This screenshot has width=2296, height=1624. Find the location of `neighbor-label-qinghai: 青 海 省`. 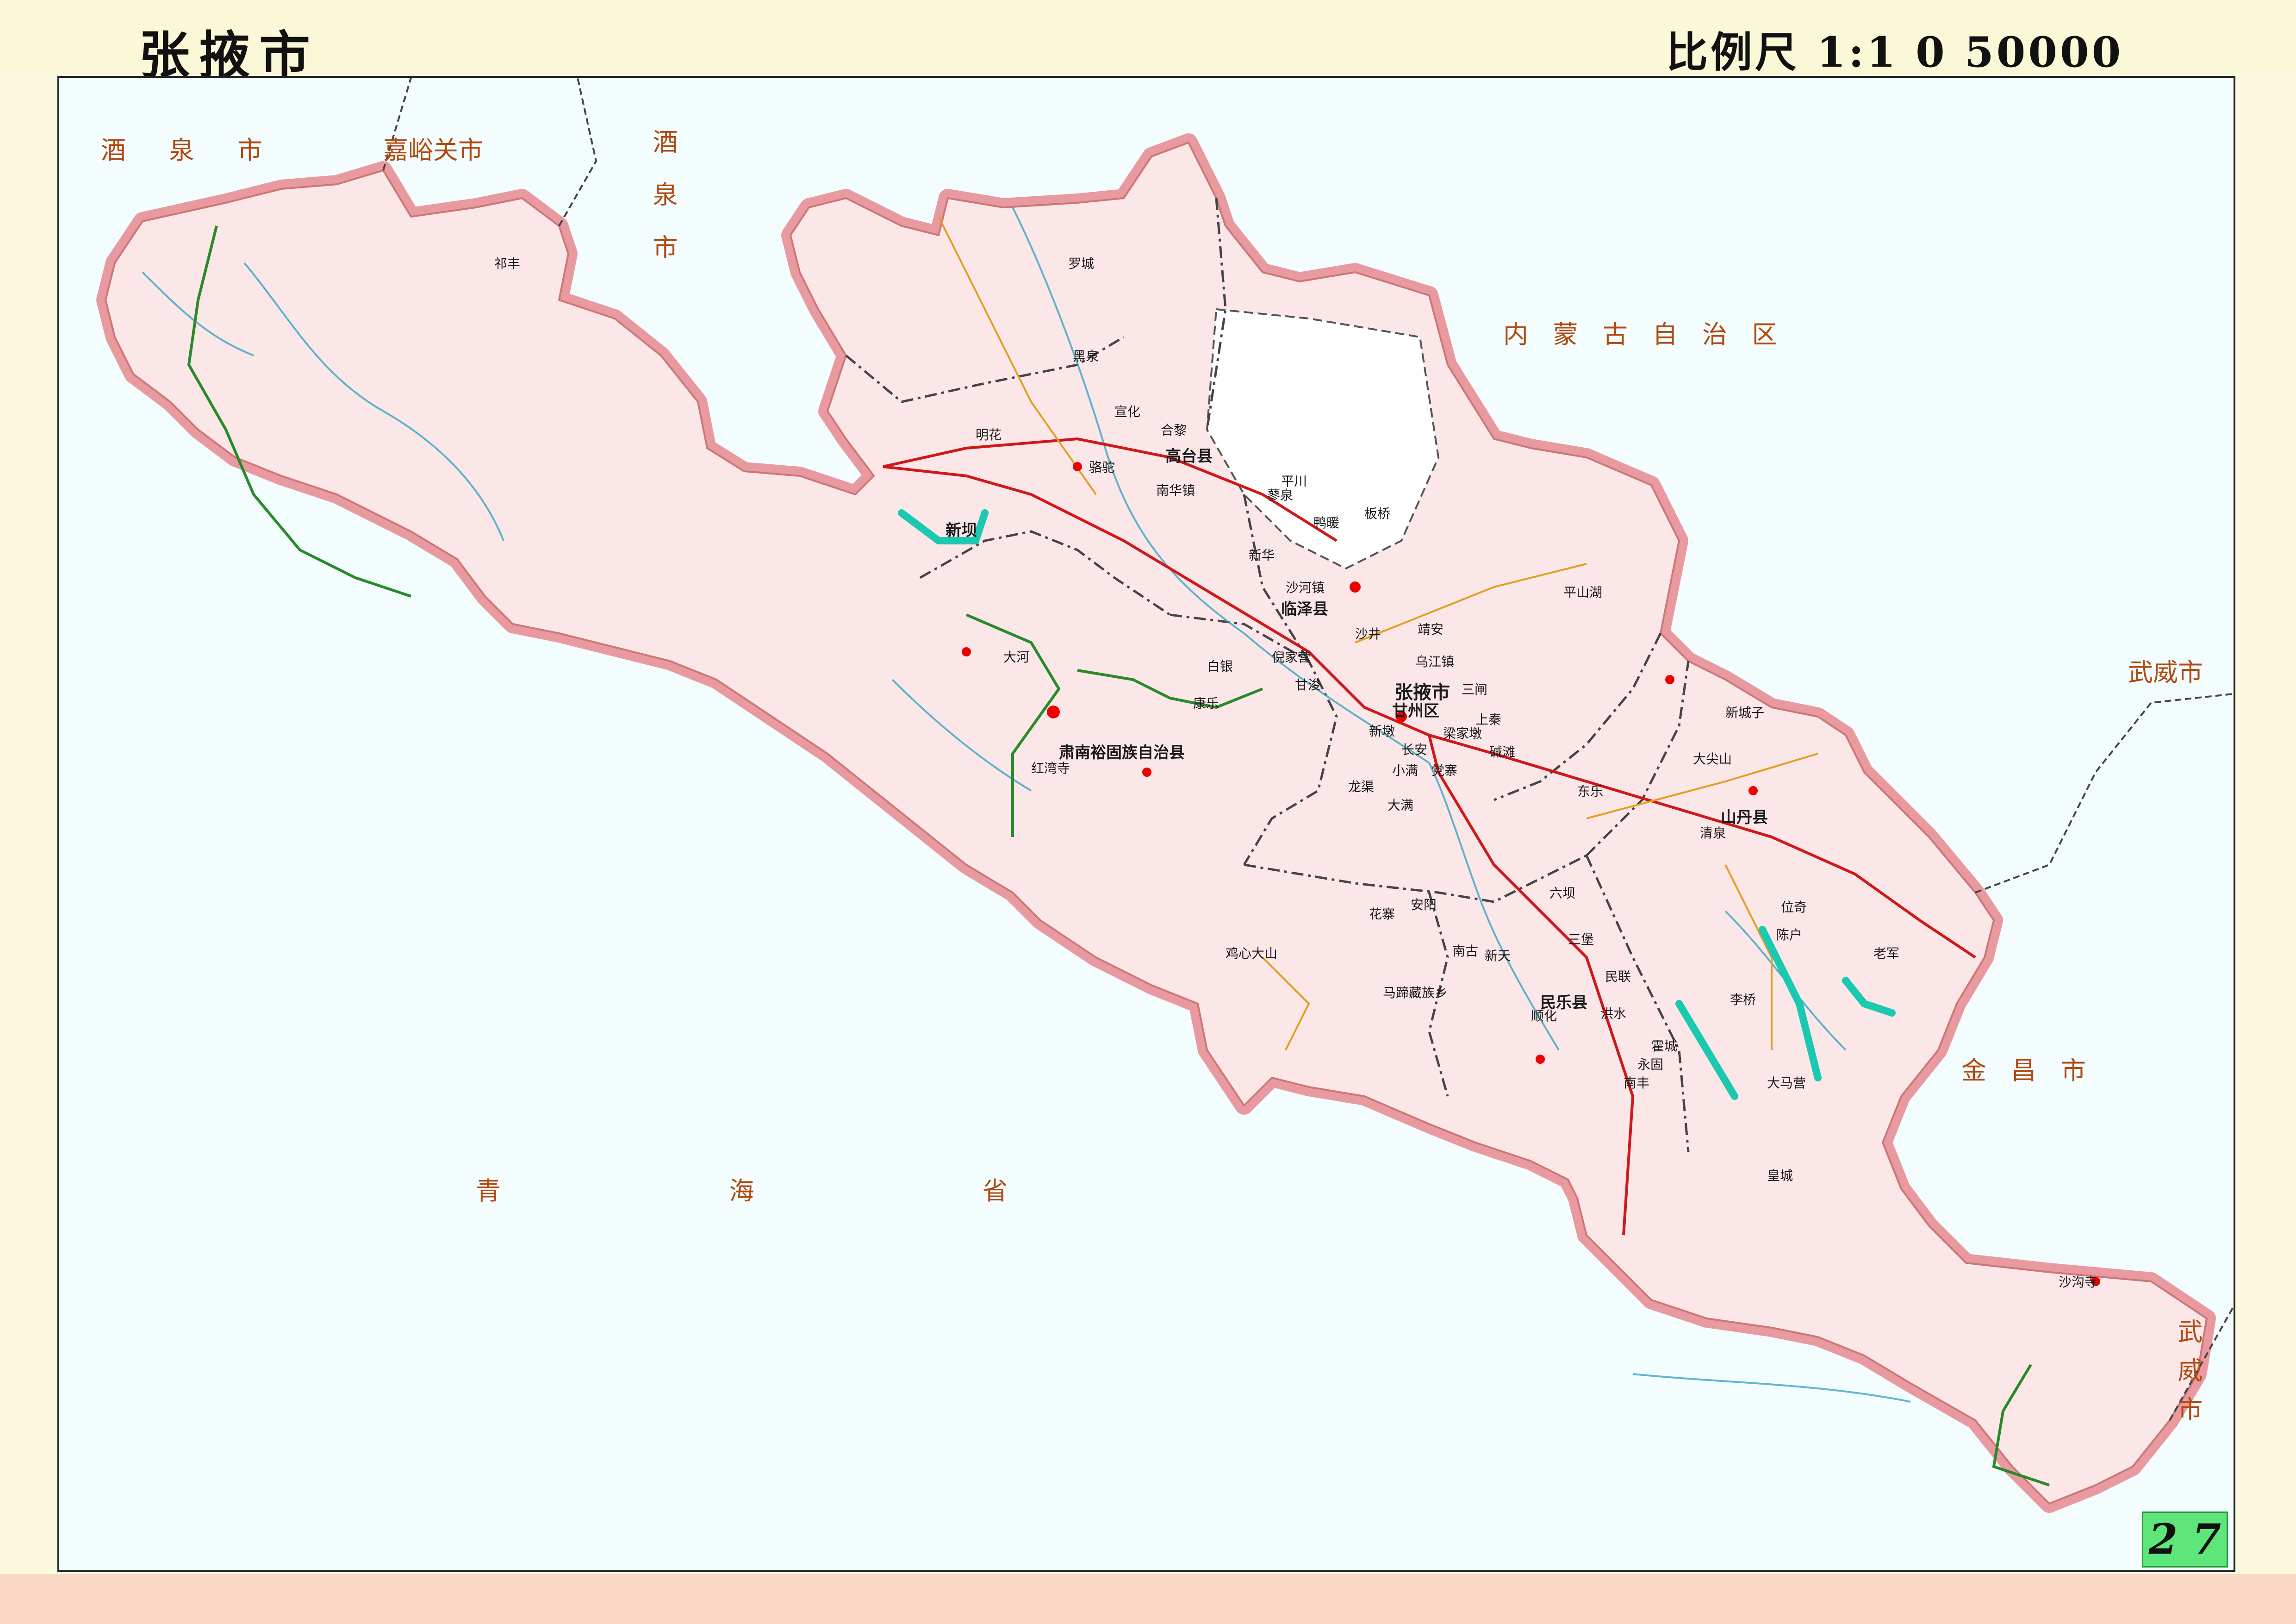

neighbor-label-qinghai: 青 海 省 is located at coordinates (797, 1191).